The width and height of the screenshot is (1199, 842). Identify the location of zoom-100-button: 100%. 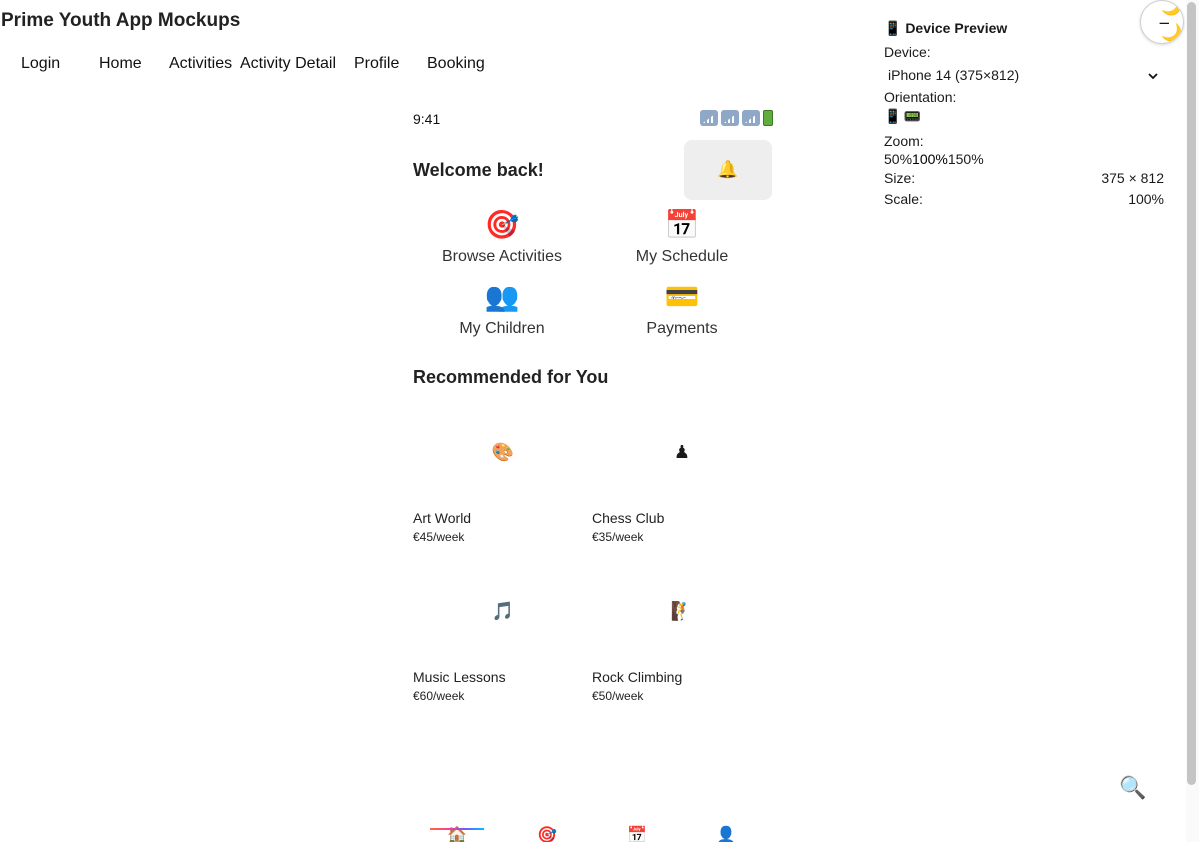
(930, 159).